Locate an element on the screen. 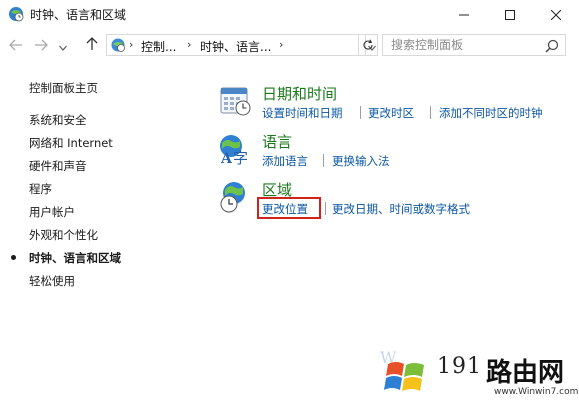 The width and height of the screenshot is (579, 406). back-button is located at coordinates (16, 45).